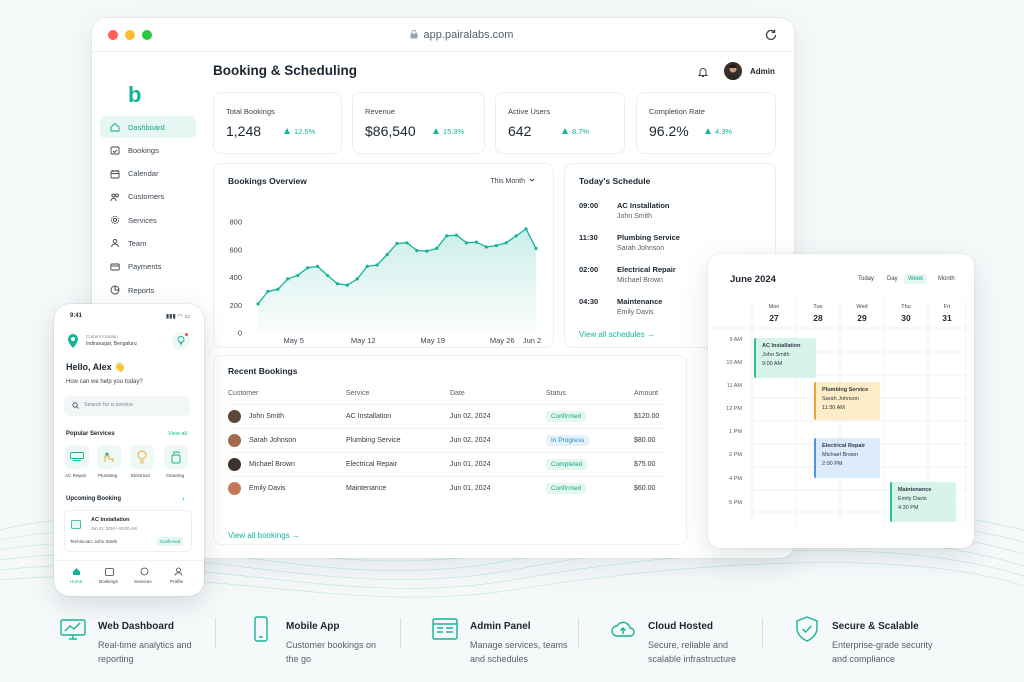  Describe the element at coordinates (170, 541) in the screenshot. I see `status-badge: Confirmed` at that location.